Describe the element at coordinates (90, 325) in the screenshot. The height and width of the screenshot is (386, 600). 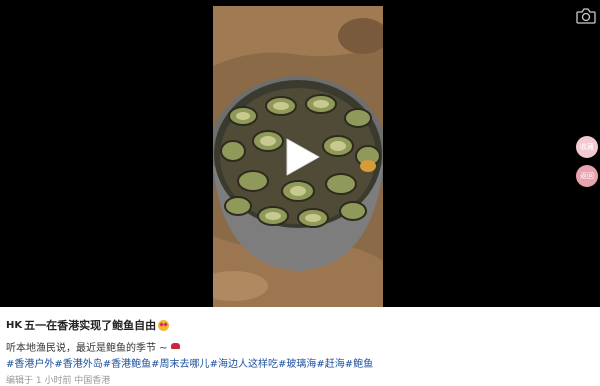
I see `post-title: 五一在香港实现了鲍鱼自由` at that location.